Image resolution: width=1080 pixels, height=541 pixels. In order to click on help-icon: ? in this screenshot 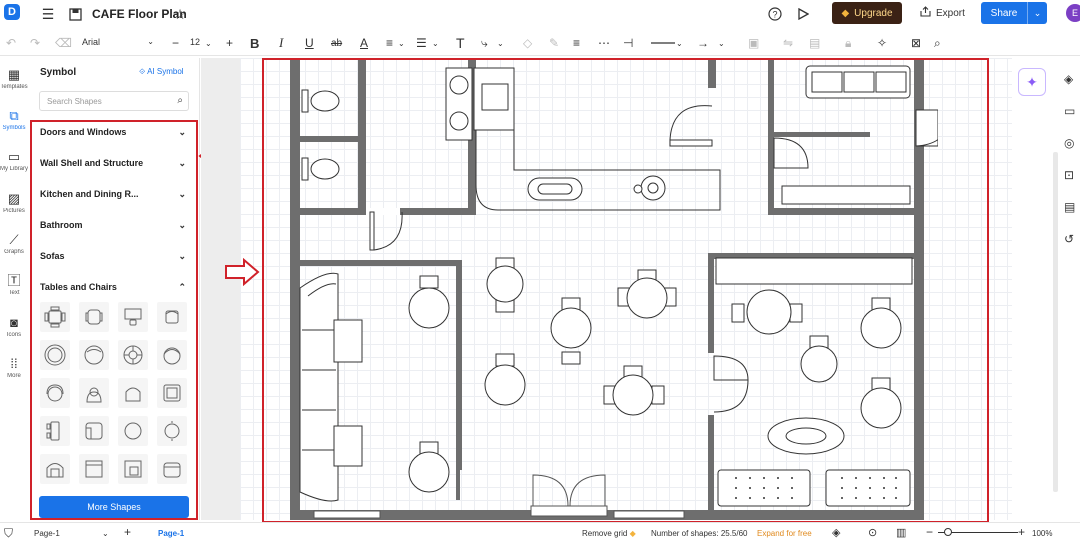, I will do `click(775, 14)`.